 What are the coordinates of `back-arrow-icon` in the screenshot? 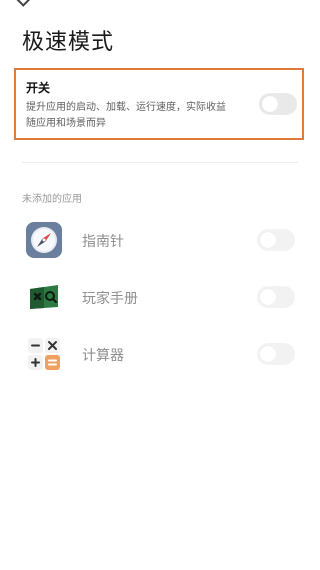 It's located at (24, 3).